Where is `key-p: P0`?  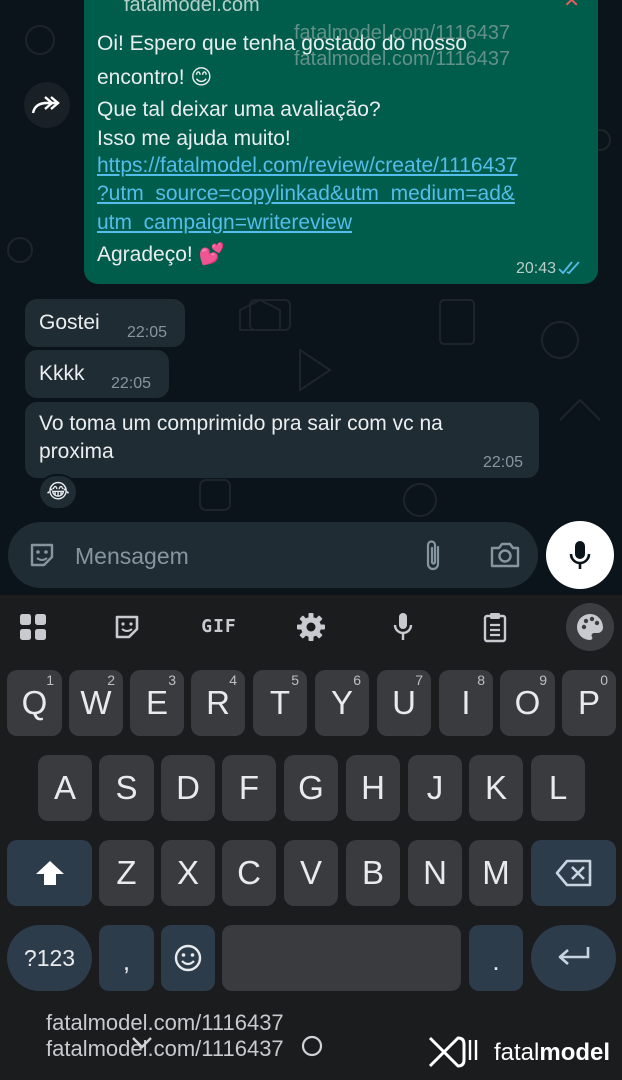
key-p: P0 is located at coordinates (589, 703).